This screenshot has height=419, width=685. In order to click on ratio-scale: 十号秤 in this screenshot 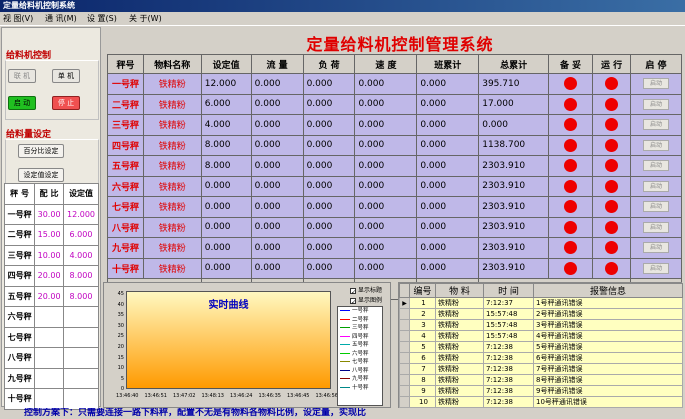, I will do `click(19, 399)`.